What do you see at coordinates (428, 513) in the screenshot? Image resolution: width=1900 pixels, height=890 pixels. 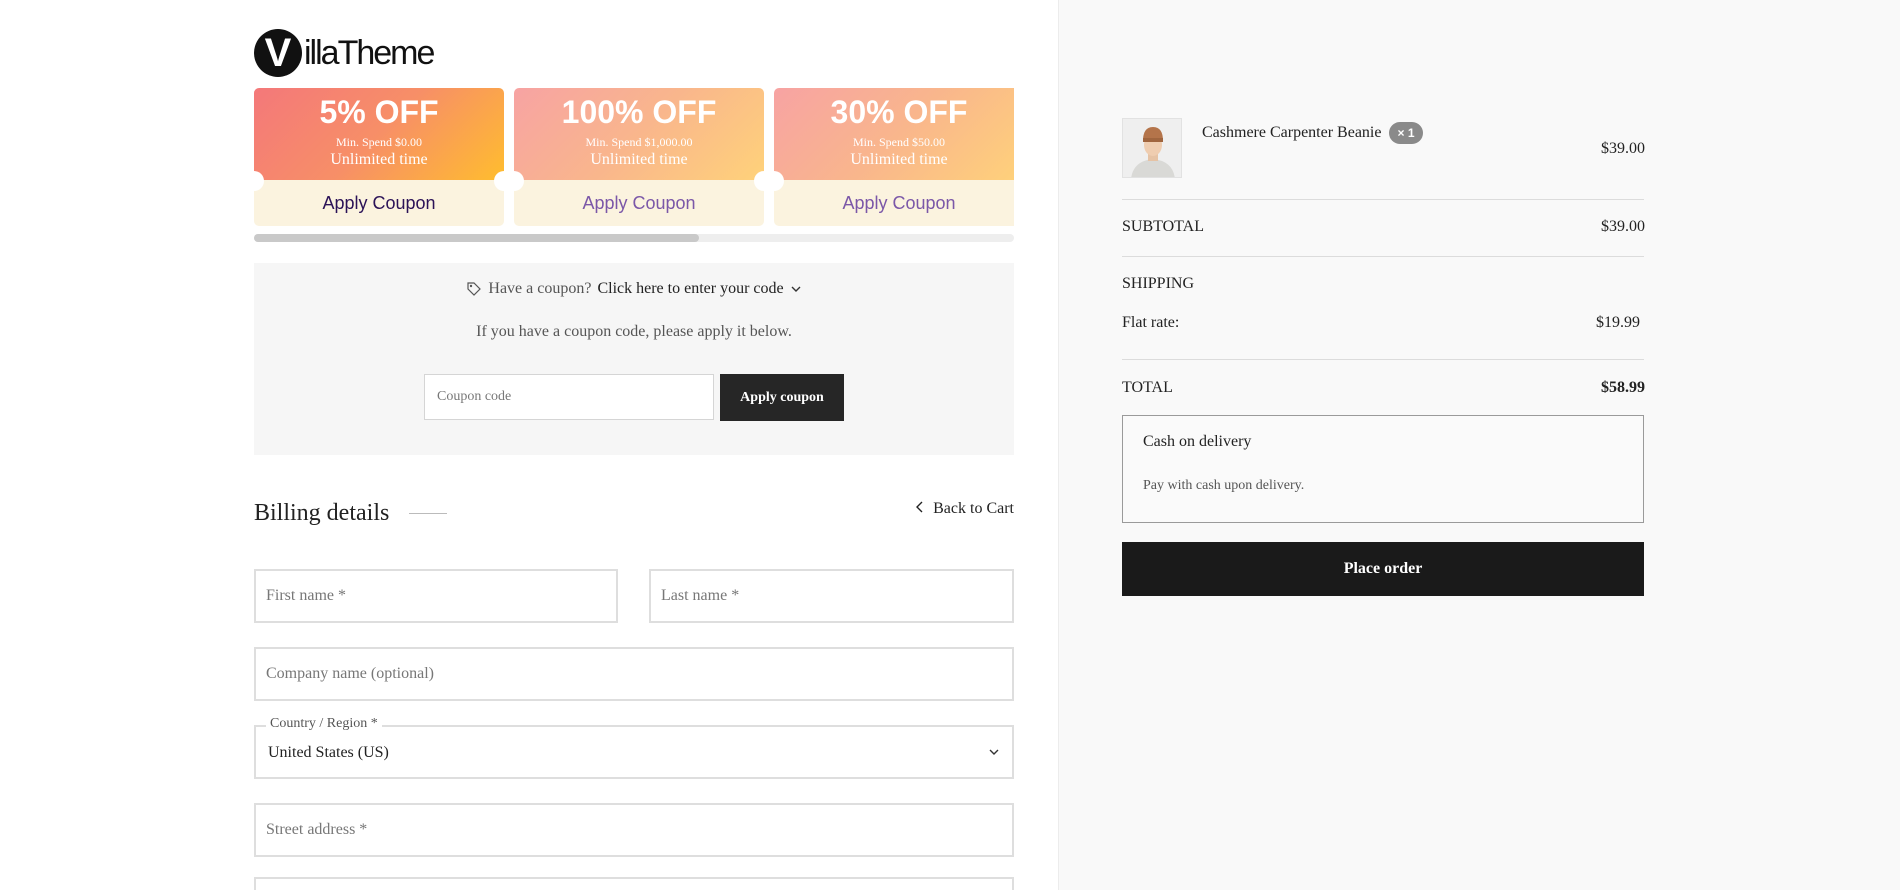 I see `heading-rule` at bounding box center [428, 513].